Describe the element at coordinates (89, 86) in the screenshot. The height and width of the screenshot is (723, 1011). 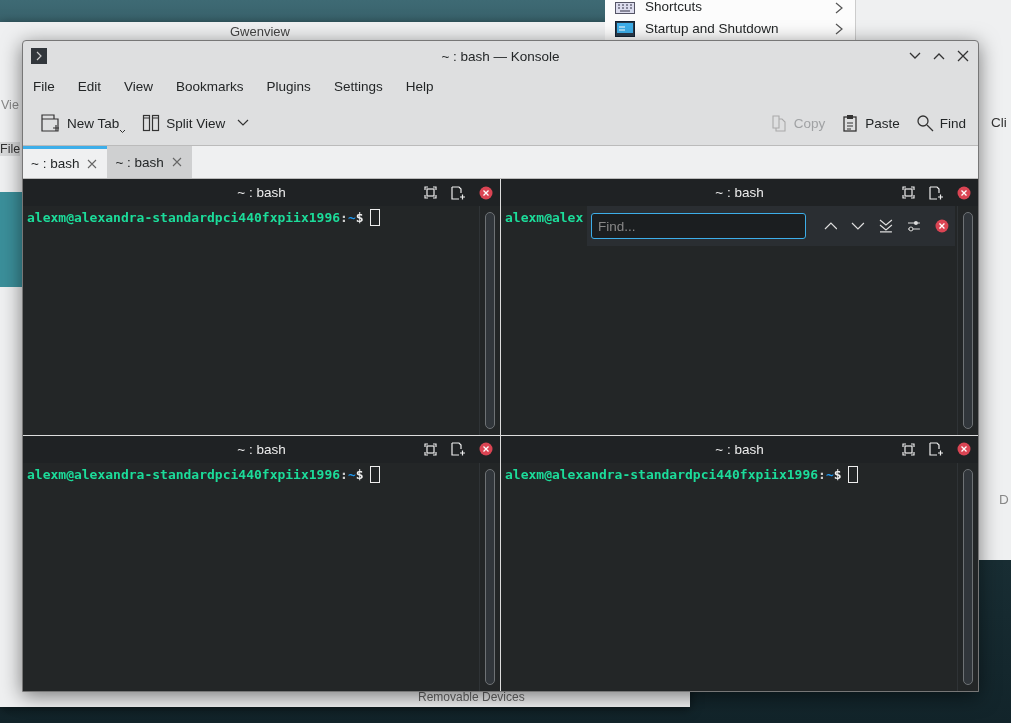
I see `menu-item: Edit` at that location.